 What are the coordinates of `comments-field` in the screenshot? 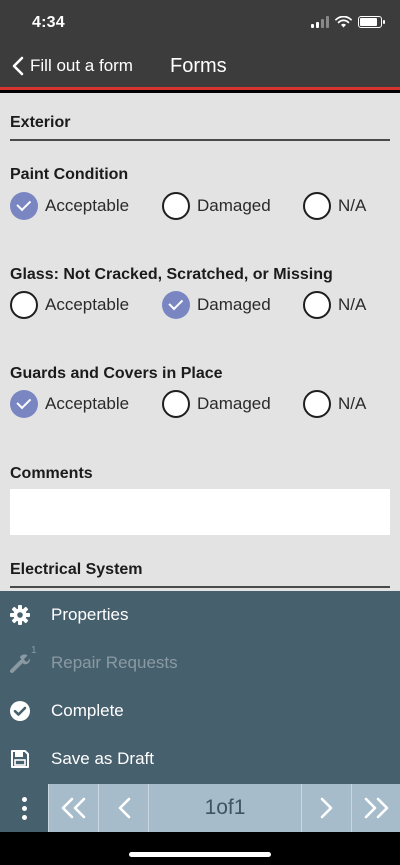 It's located at (200, 512).